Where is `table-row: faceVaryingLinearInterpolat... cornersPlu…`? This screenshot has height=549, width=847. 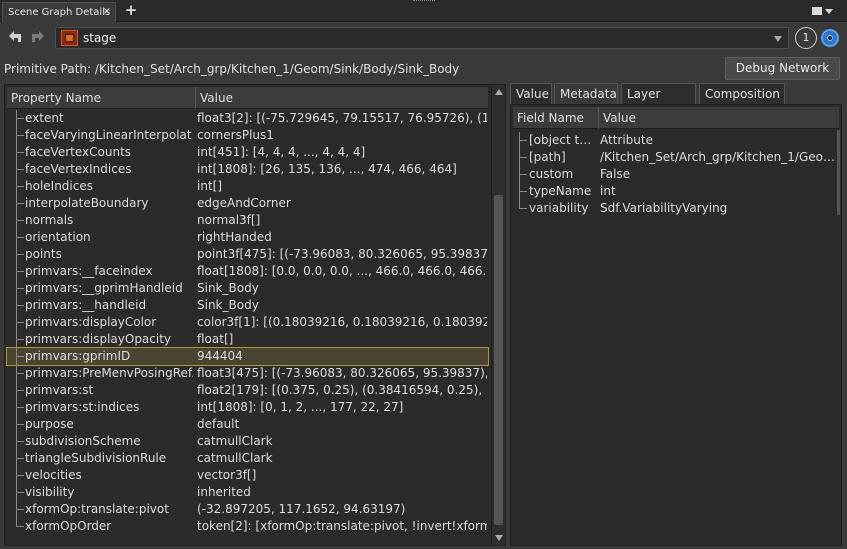 table-row: faceVaryingLinearInterpolat... cornersPlu… is located at coordinates (247, 135).